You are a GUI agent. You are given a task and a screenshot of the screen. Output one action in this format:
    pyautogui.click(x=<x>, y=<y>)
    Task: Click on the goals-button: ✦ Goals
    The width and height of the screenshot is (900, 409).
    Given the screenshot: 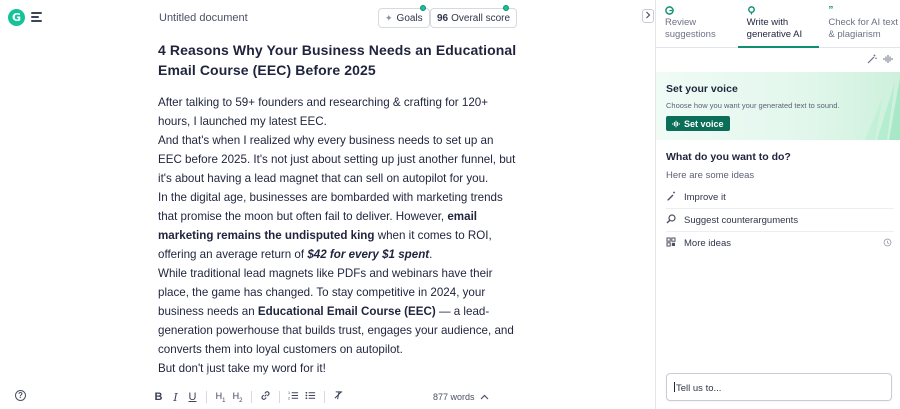 What is the action you would take?
    pyautogui.click(x=404, y=18)
    